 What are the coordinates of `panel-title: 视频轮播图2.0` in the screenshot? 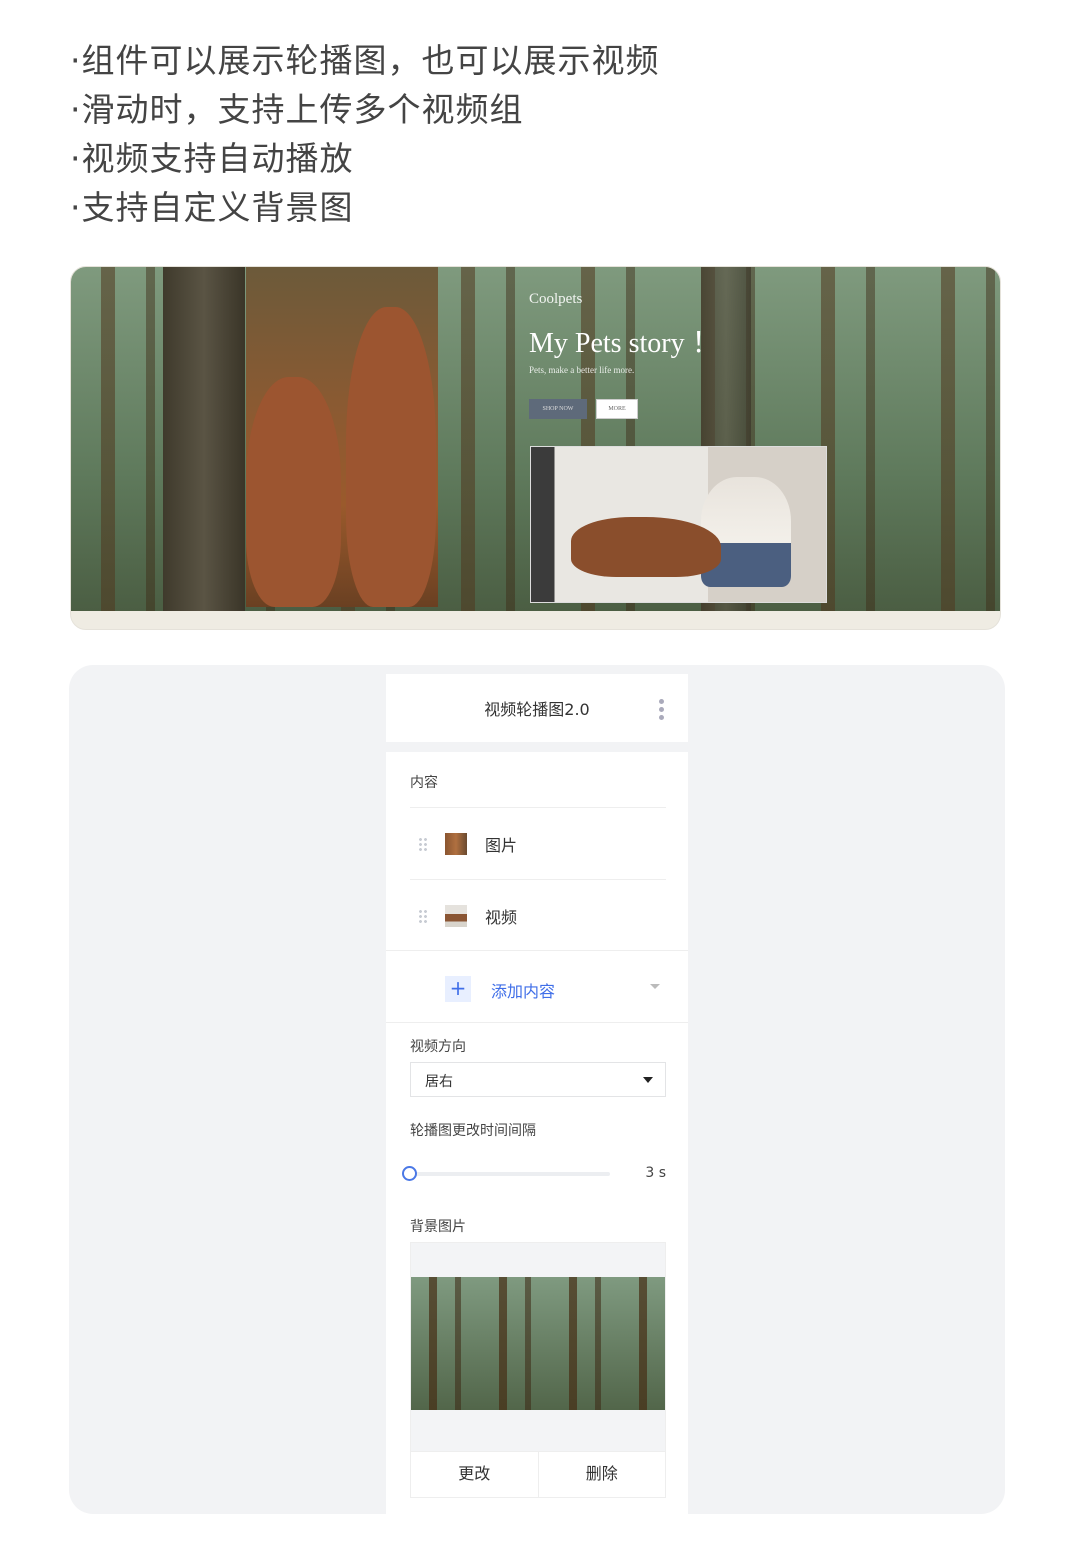 It's located at (537, 709).